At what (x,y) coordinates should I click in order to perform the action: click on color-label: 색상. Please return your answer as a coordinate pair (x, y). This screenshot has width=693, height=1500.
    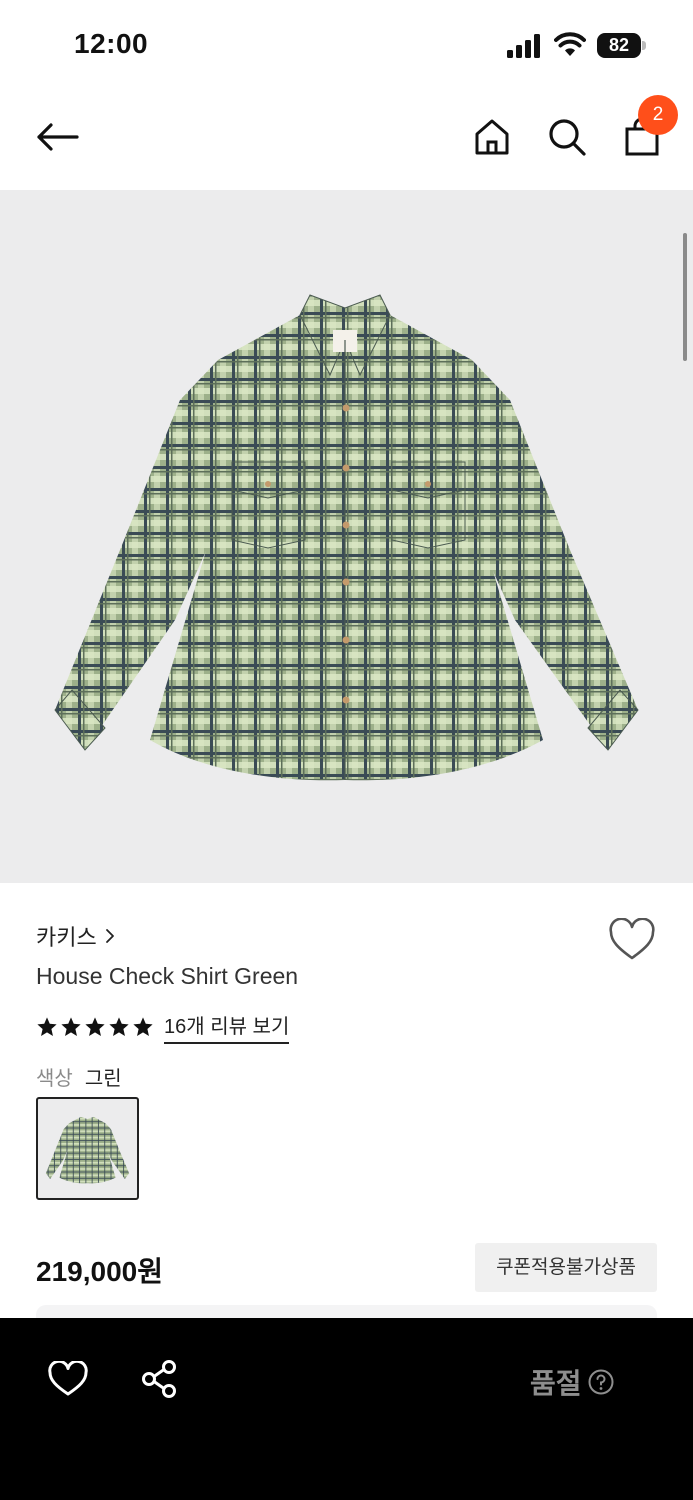
    Looking at the image, I should click on (54, 1079).